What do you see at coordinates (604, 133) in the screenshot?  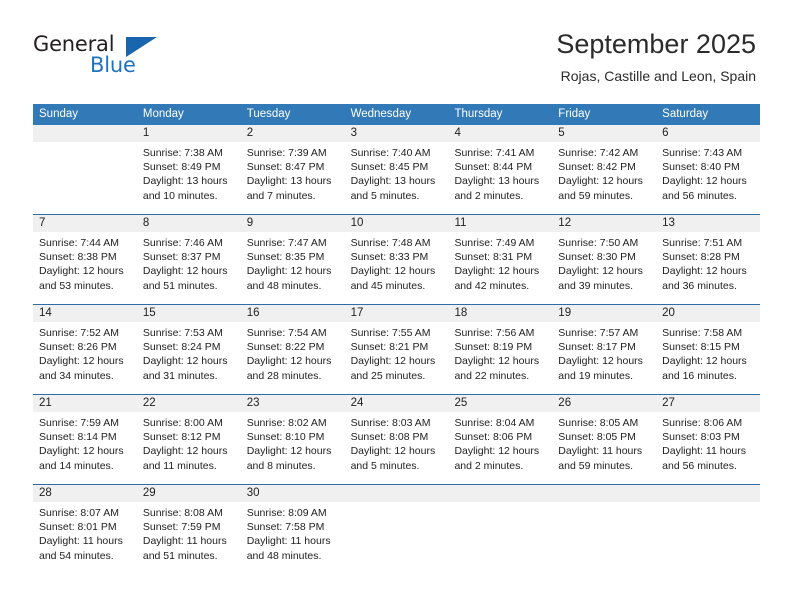 I see `day-number: 5` at bounding box center [604, 133].